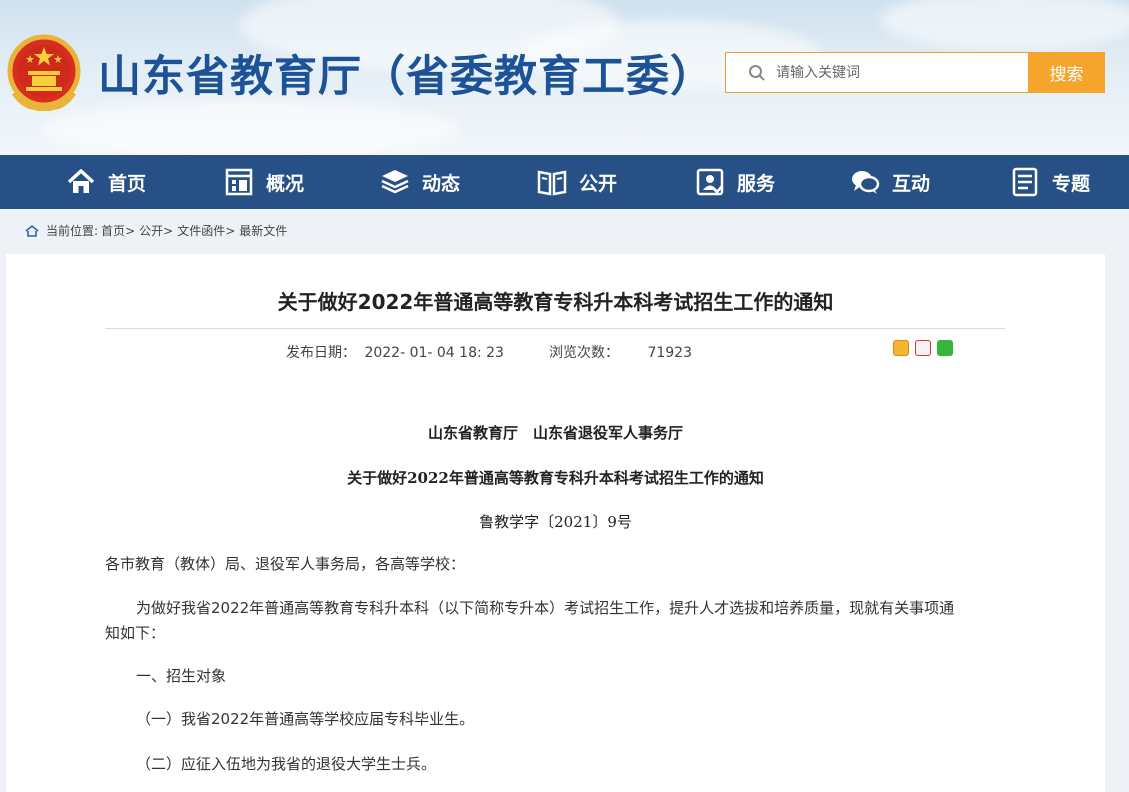  I want to click on views-label: 浏览次数：, so click(584, 353).